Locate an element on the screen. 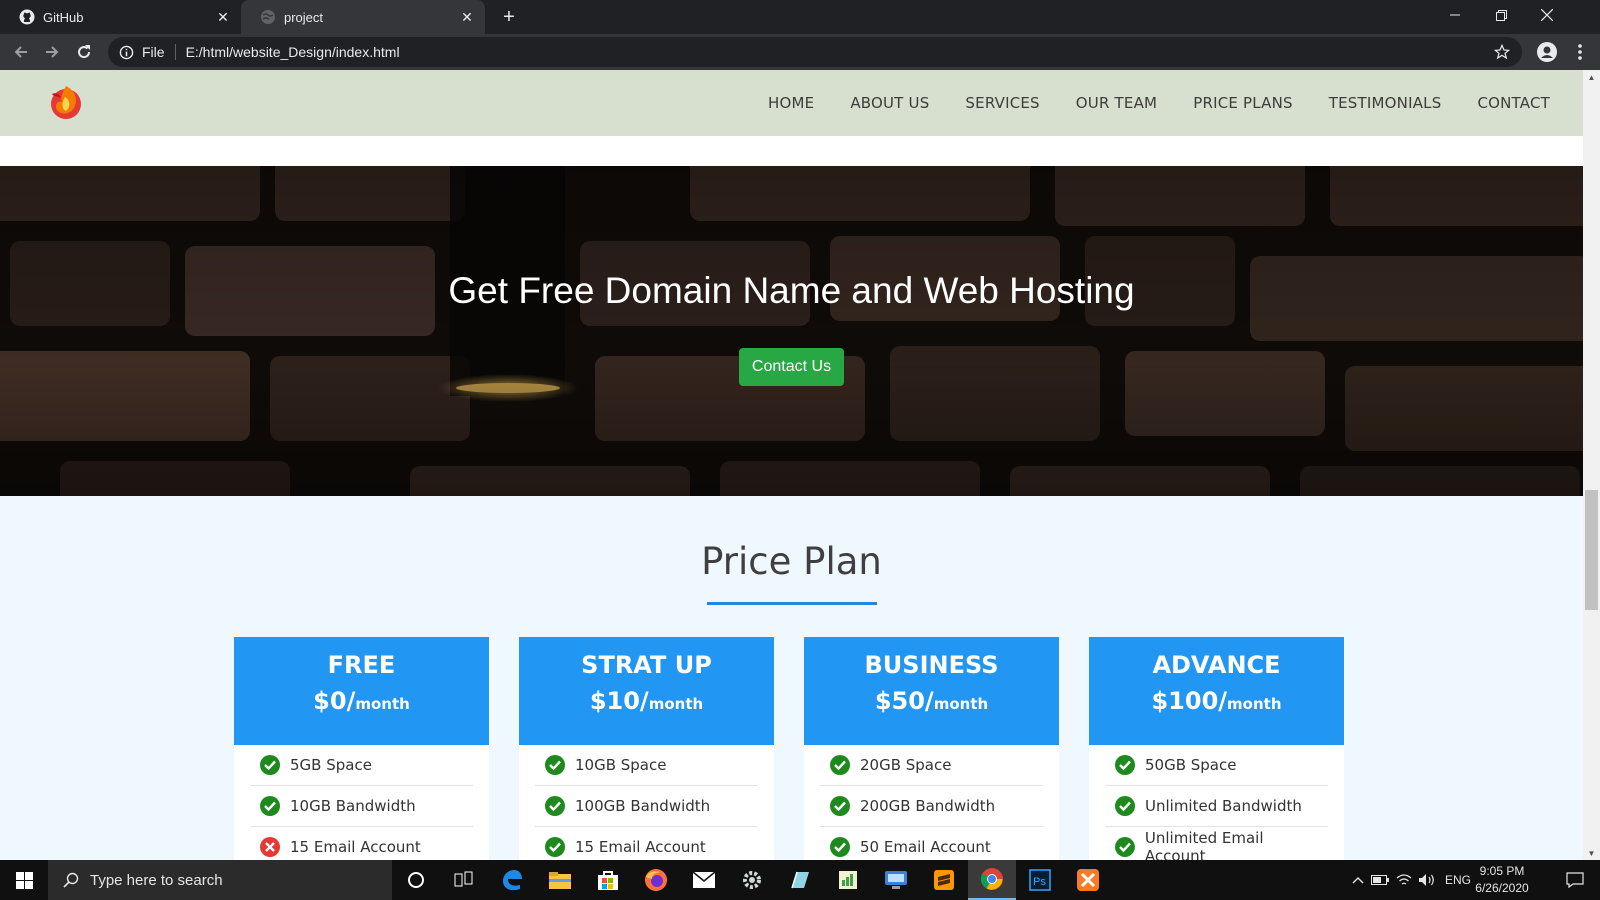  nav-contact: CONTACT is located at coordinates (1513, 103).